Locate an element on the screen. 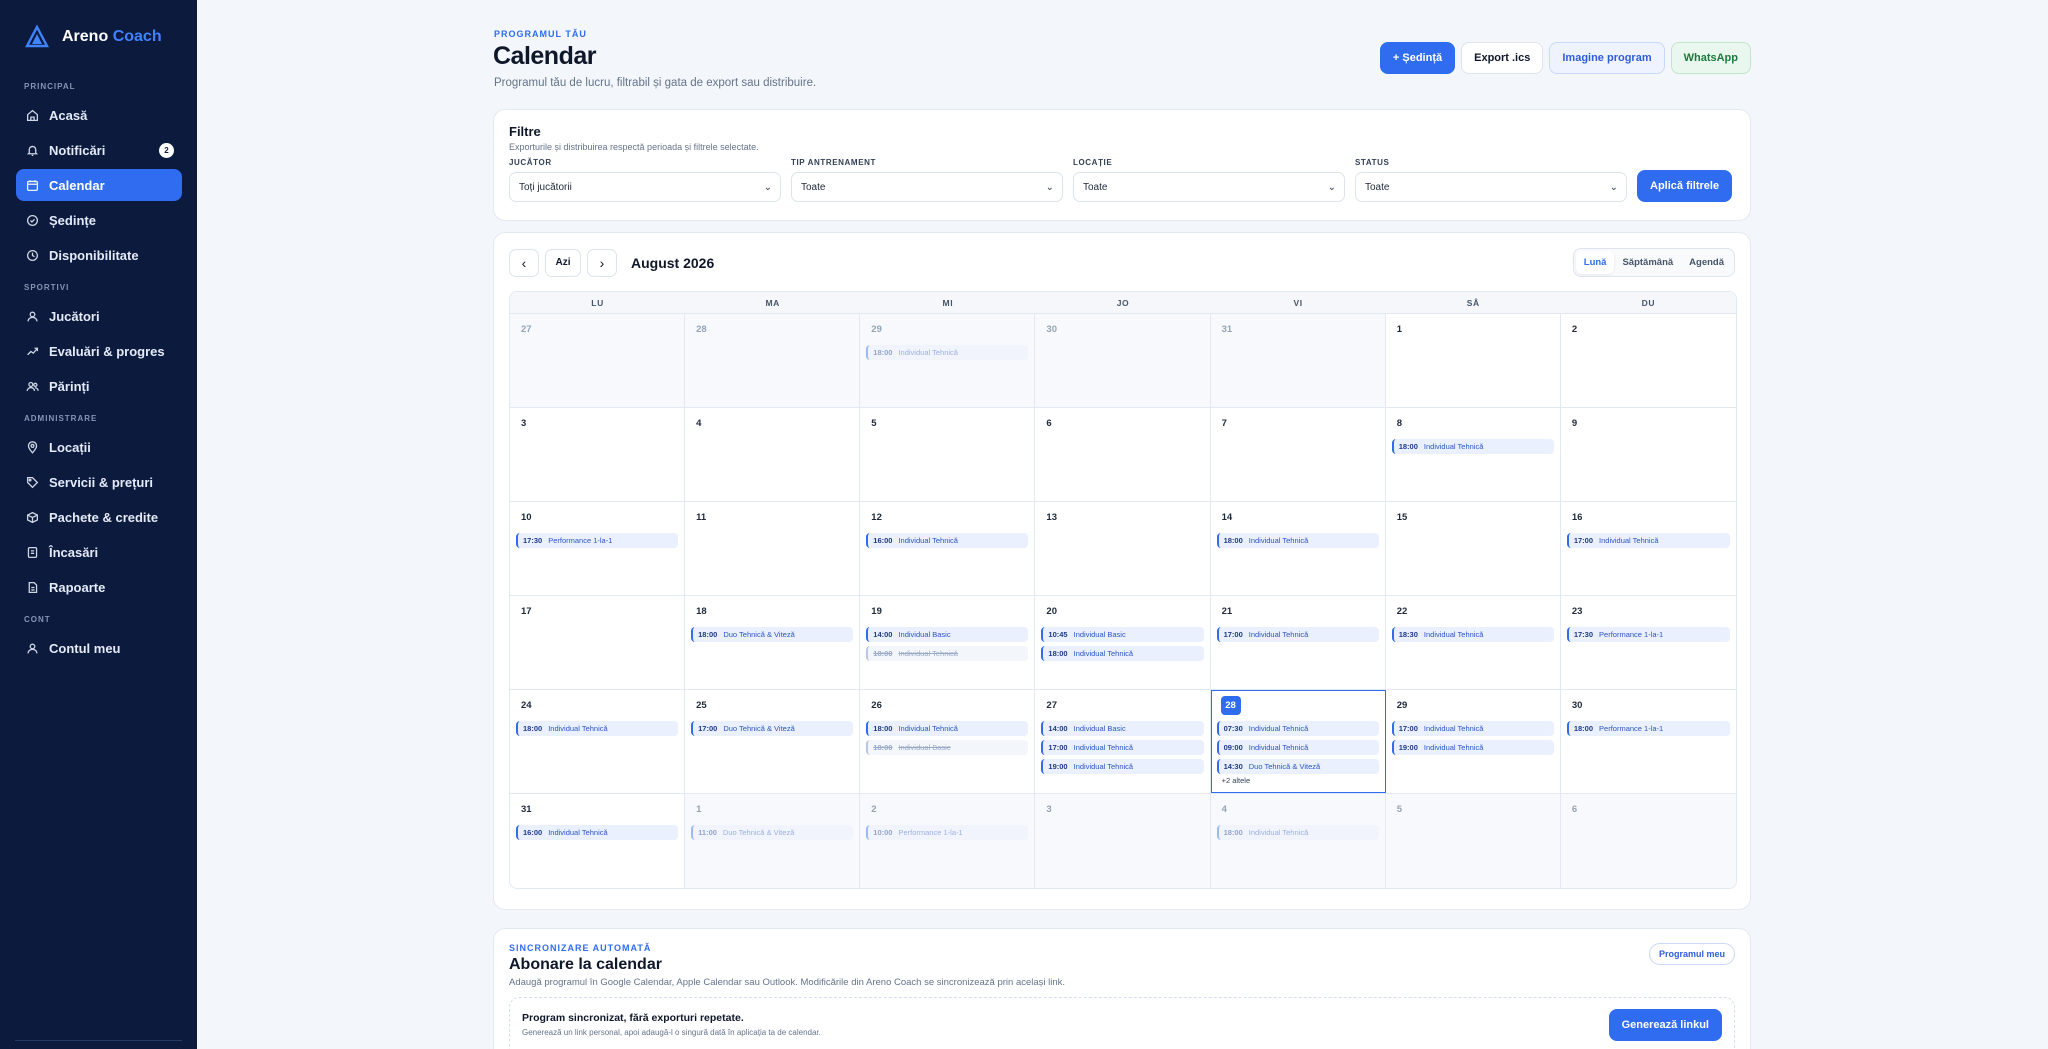 The image size is (2048, 1049). brand: Areno Coach is located at coordinates (98, 35).